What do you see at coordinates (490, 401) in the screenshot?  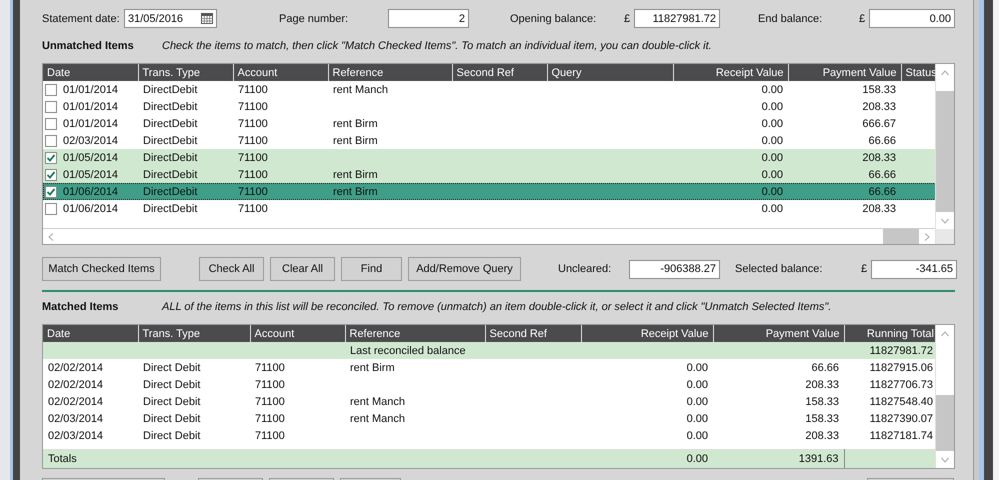 I see `table-row: 02/02/2014 Direct Debit 71100 rent Manch 0.00 158.33 11827548.40` at bounding box center [490, 401].